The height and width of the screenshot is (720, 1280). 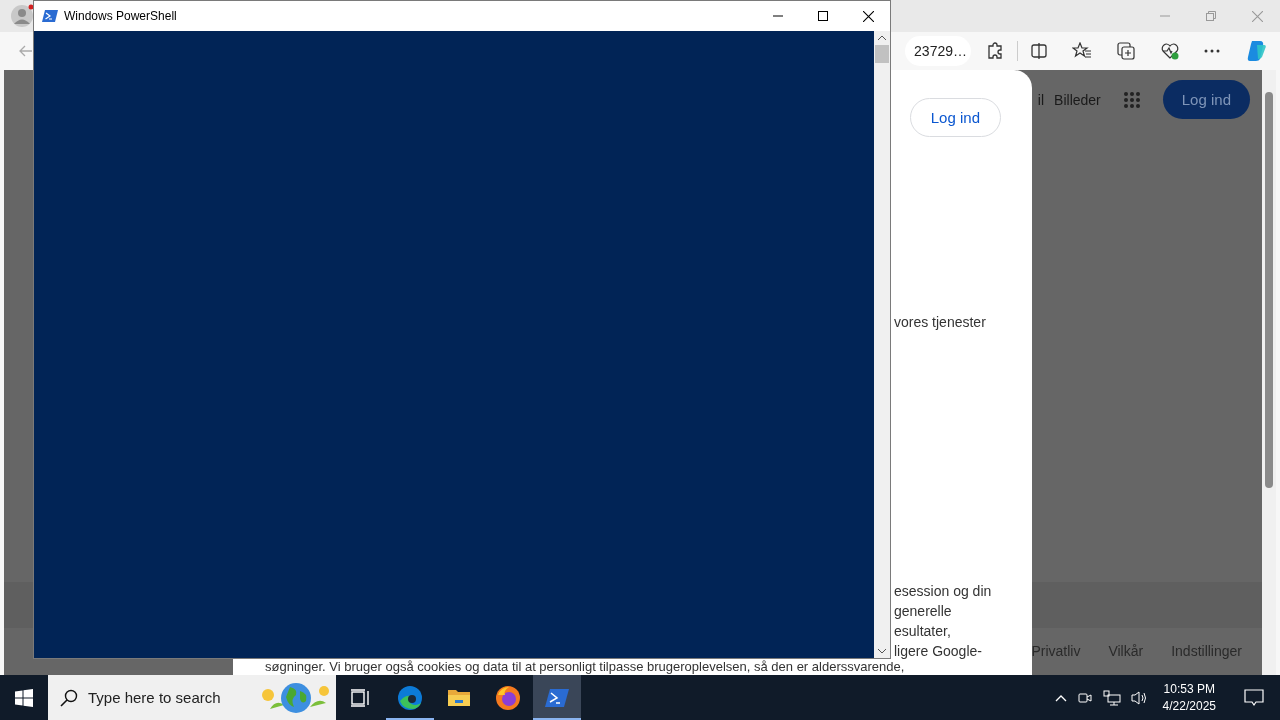 I want to click on scroll-up-icon, so click(x=882, y=38).